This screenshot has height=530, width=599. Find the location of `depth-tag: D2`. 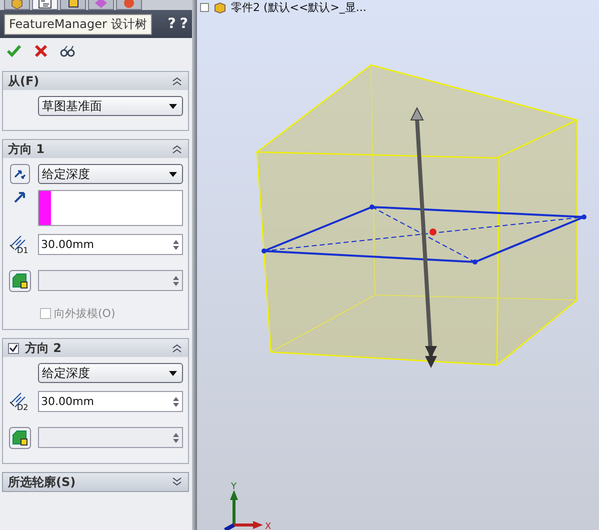

depth-tag: D2 is located at coordinates (22, 407).